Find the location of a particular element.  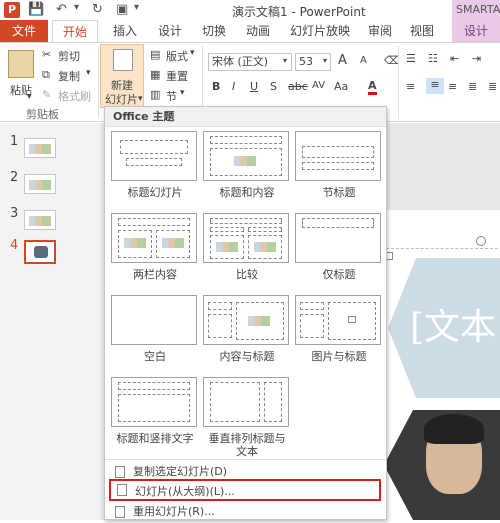

layout-icon: ▤ is located at coordinates (155, 54).